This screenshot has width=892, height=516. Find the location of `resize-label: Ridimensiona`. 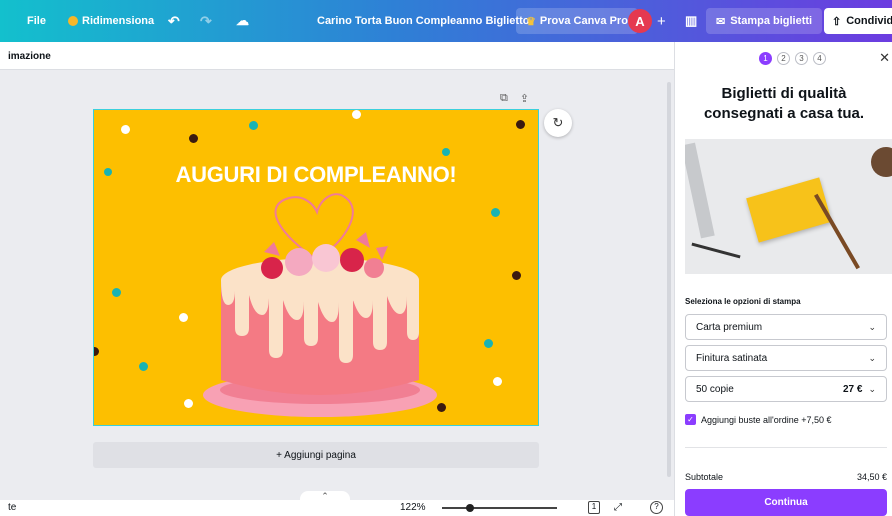

resize-label: Ridimensiona is located at coordinates (118, 21).